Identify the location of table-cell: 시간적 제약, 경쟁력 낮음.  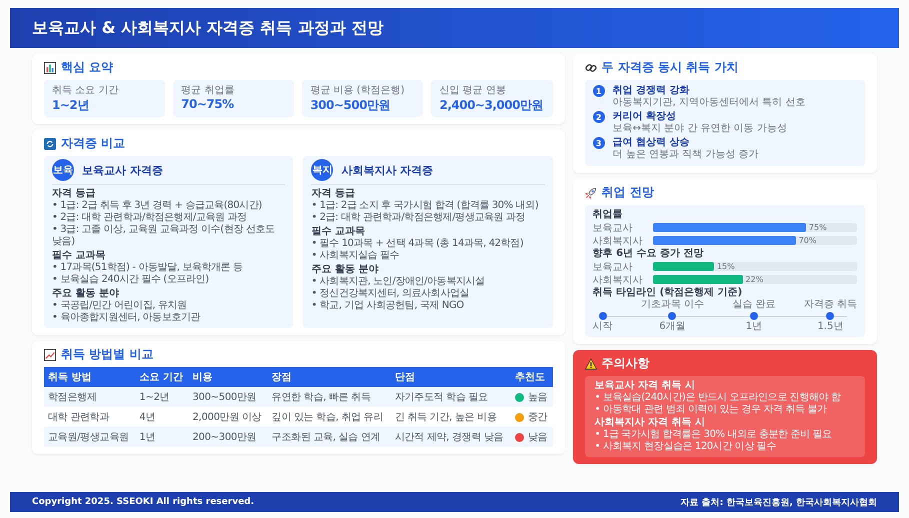
(450, 437).